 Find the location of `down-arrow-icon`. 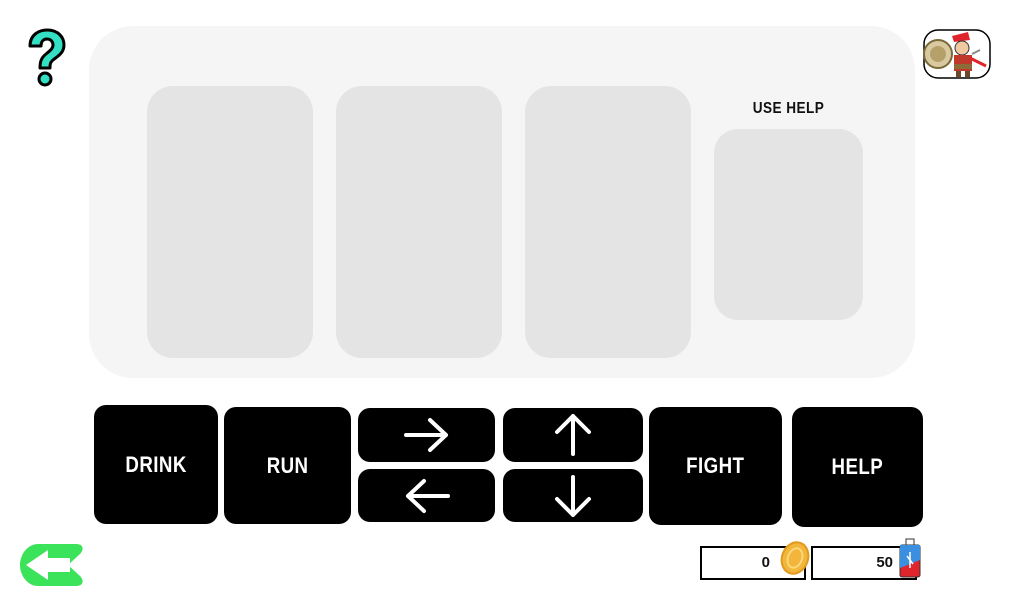

down-arrow-icon is located at coordinates (573, 495).